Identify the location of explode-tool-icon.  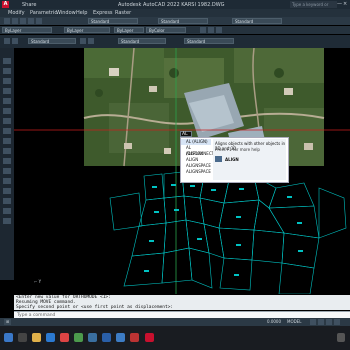
(7, 221).